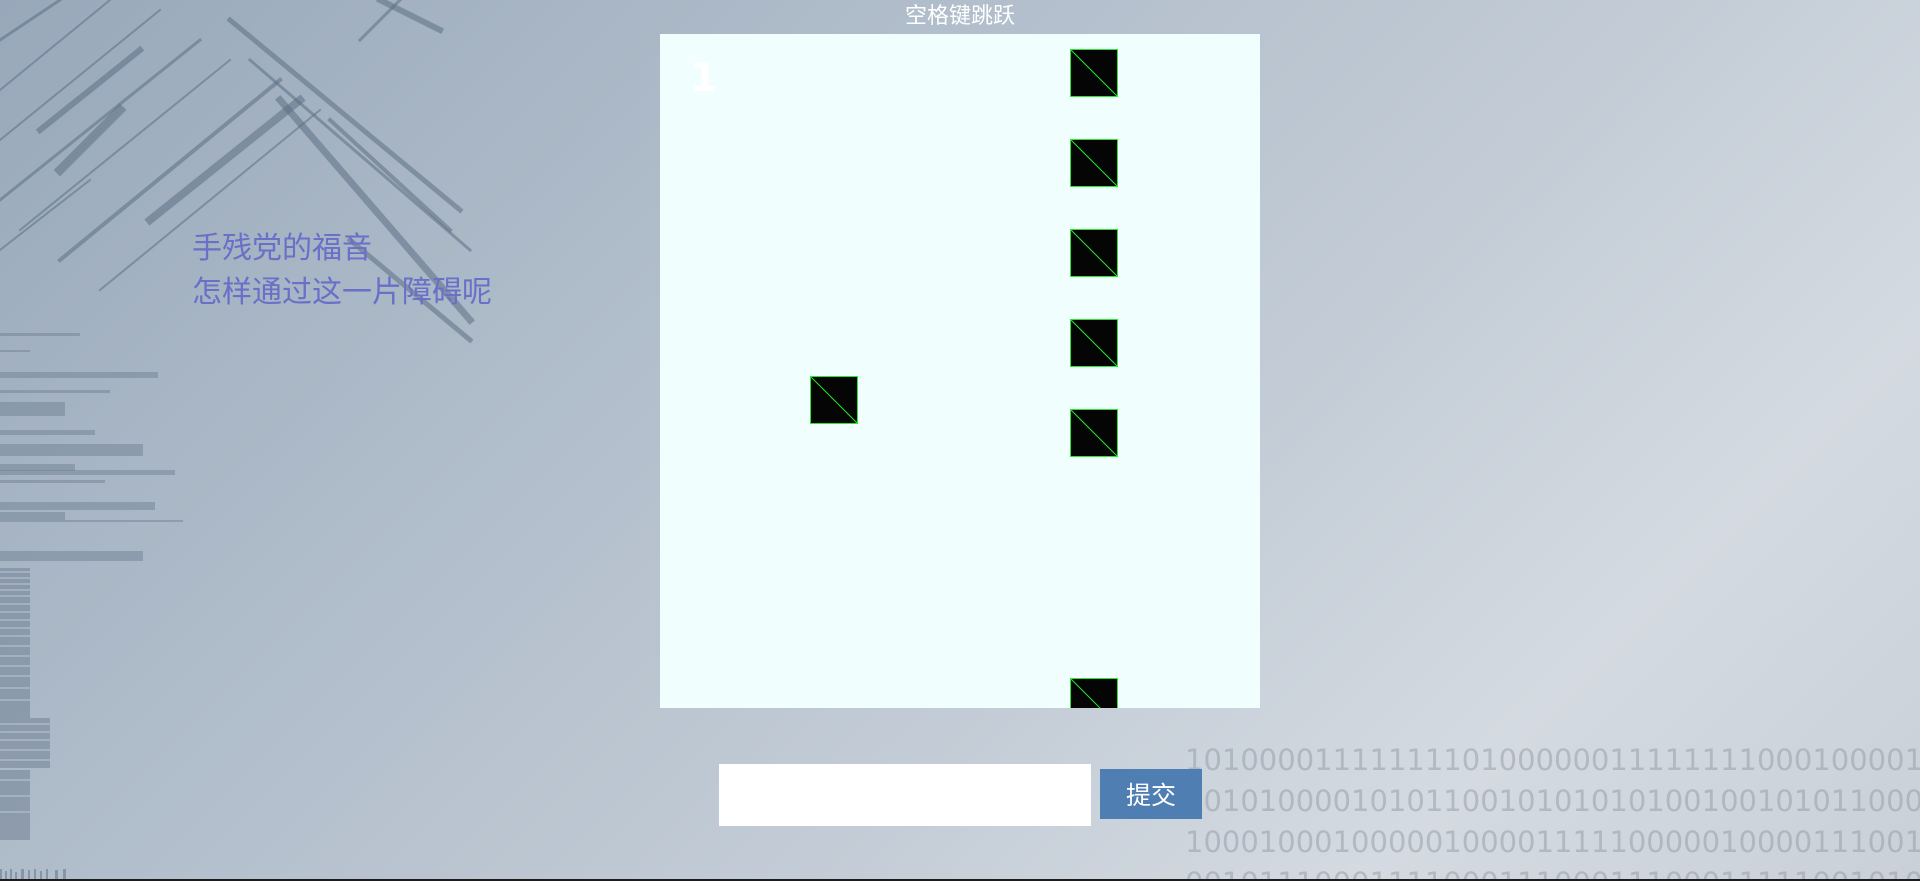 The height and width of the screenshot is (881, 1920). Describe the element at coordinates (282, 248) in the screenshot. I see `slogan-line-1: 手残党的福音` at that location.